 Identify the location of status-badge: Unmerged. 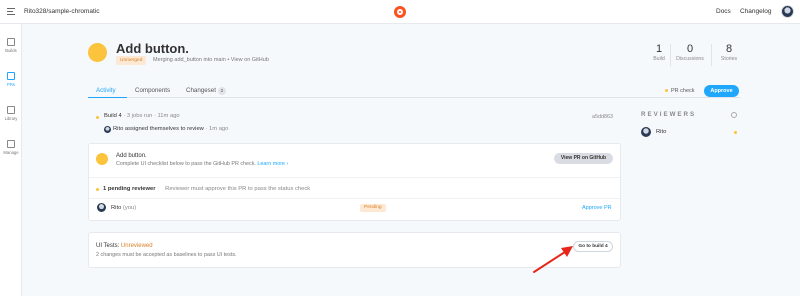
(131, 60).